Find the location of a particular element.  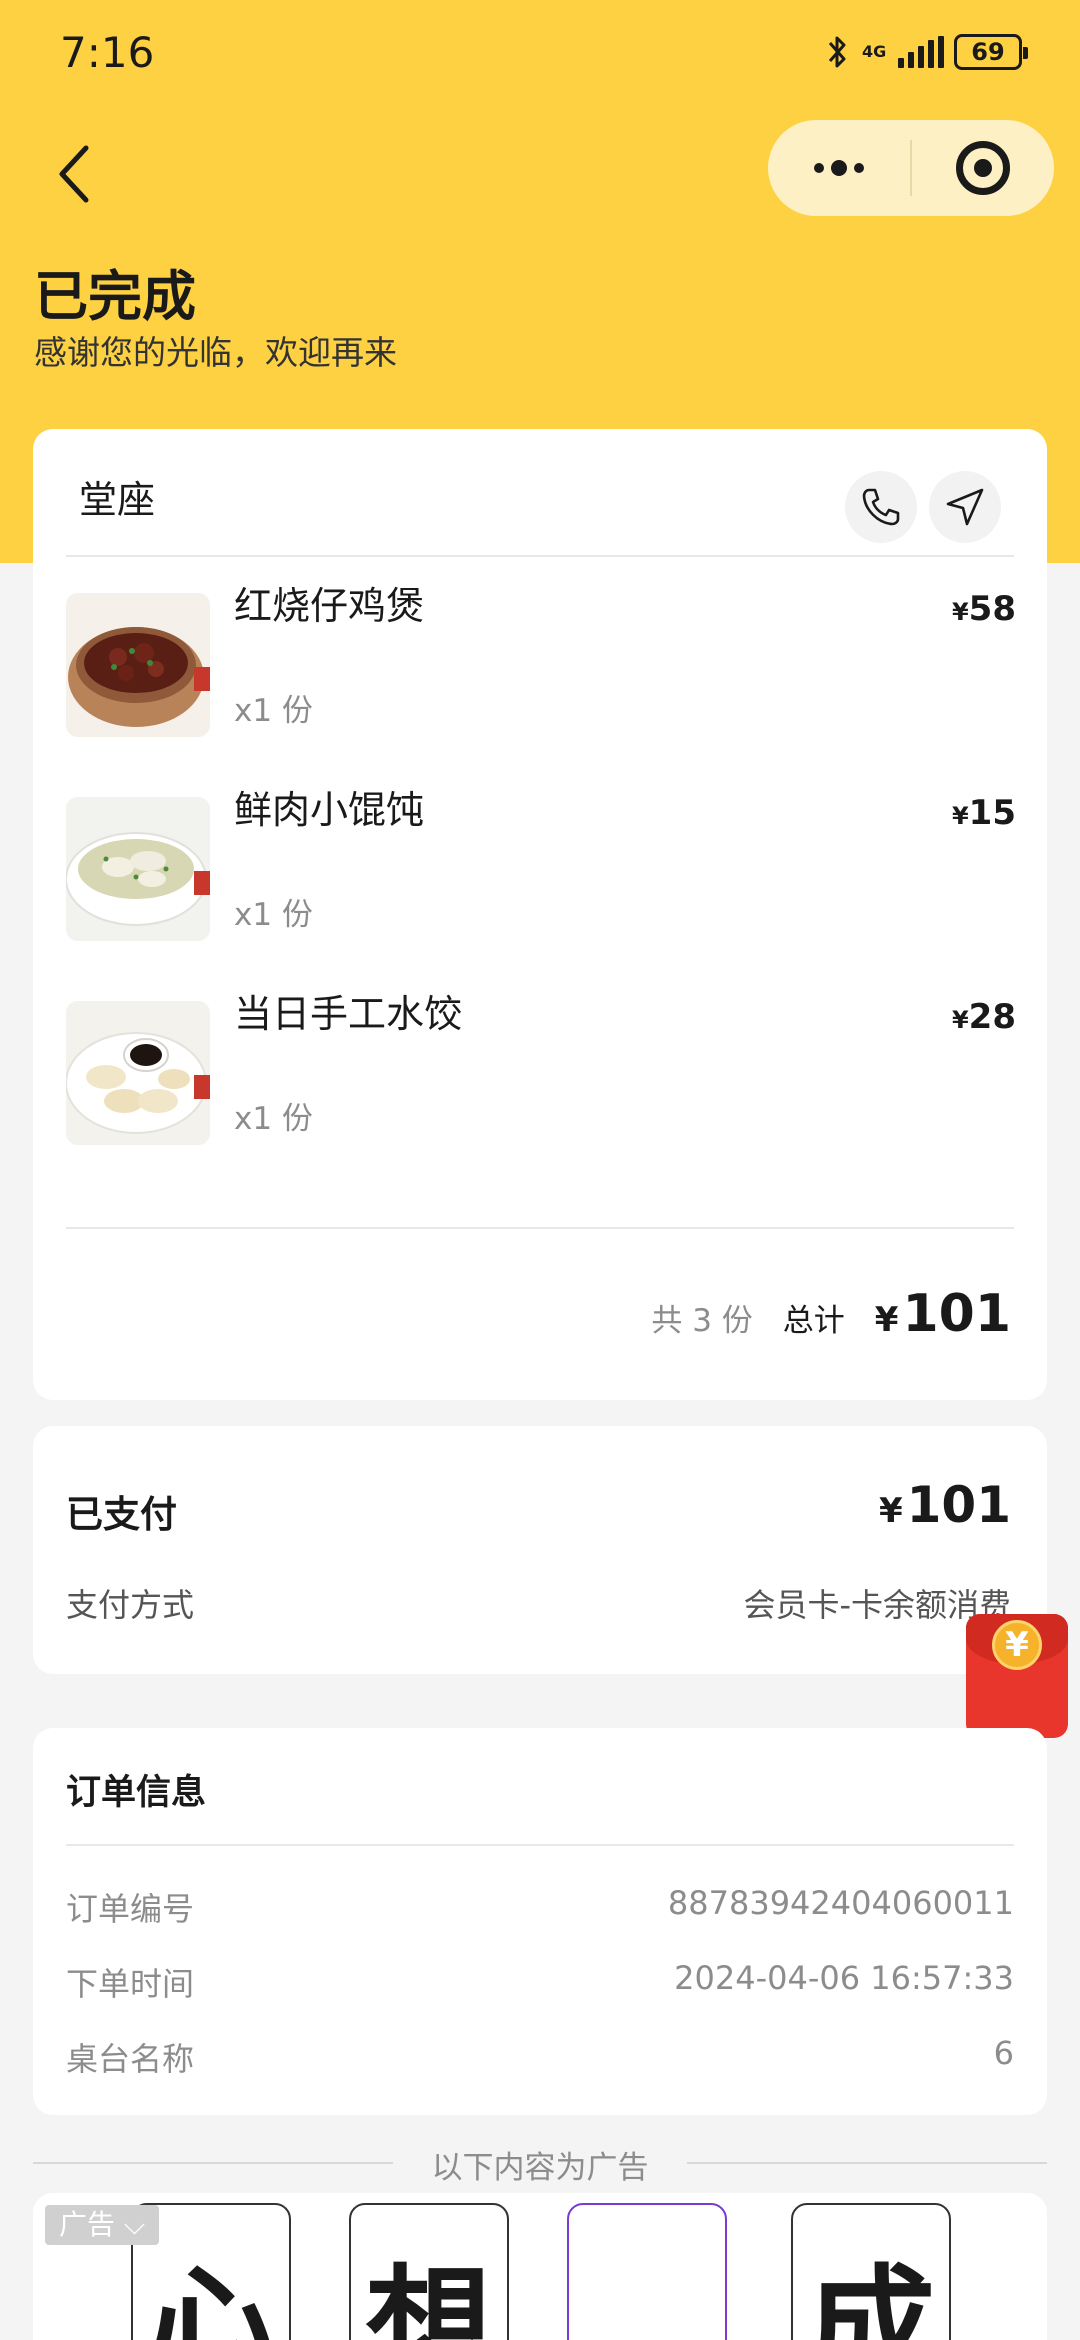

network-type: 4G is located at coordinates (874, 51).